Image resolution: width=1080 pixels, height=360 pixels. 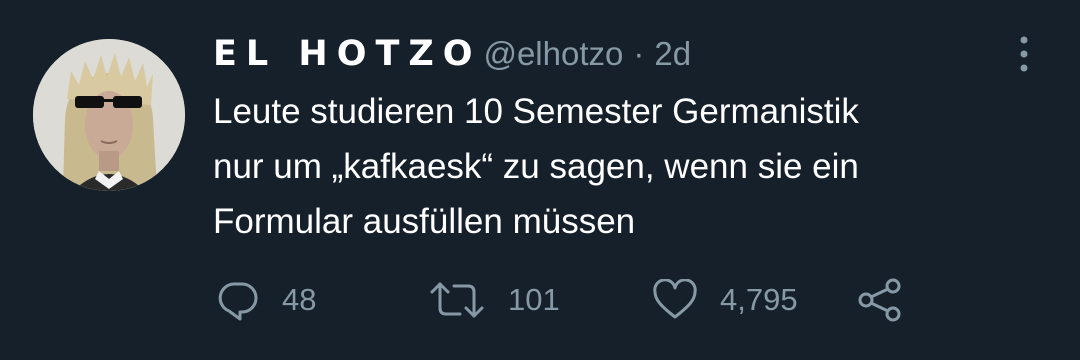 What do you see at coordinates (266, 300) in the screenshot?
I see `reply-button: 48` at bounding box center [266, 300].